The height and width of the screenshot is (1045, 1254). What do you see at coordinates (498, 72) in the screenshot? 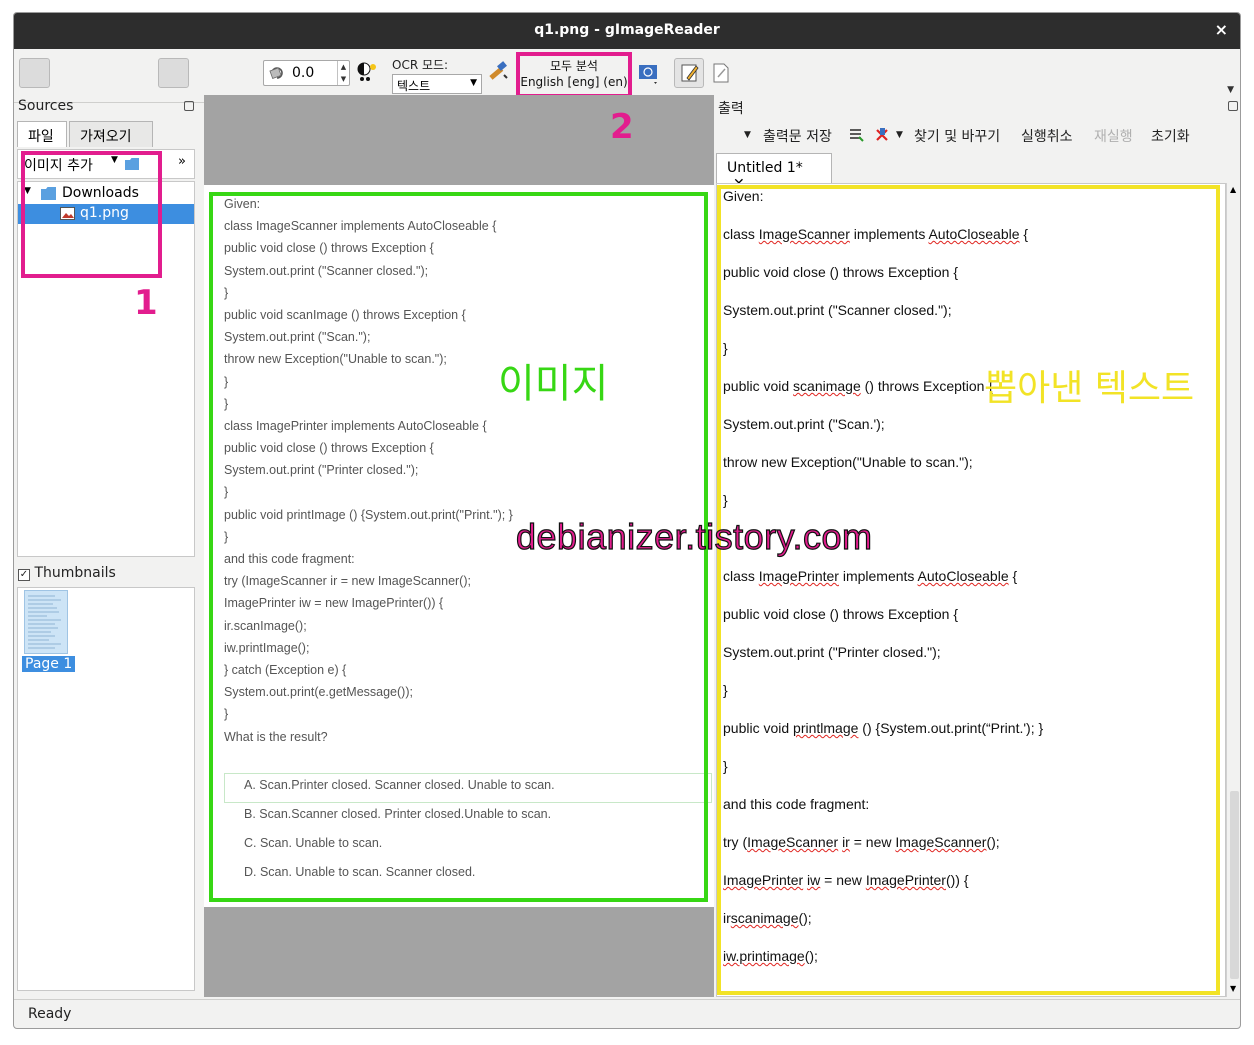
I see `autodetect-layout-icon` at bounding box center [498, 72].